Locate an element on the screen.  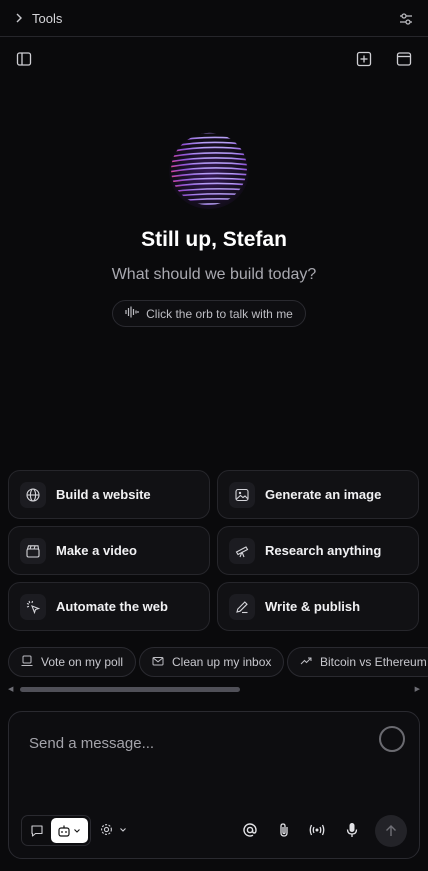
at-icon is located at coordinates (250, 830).